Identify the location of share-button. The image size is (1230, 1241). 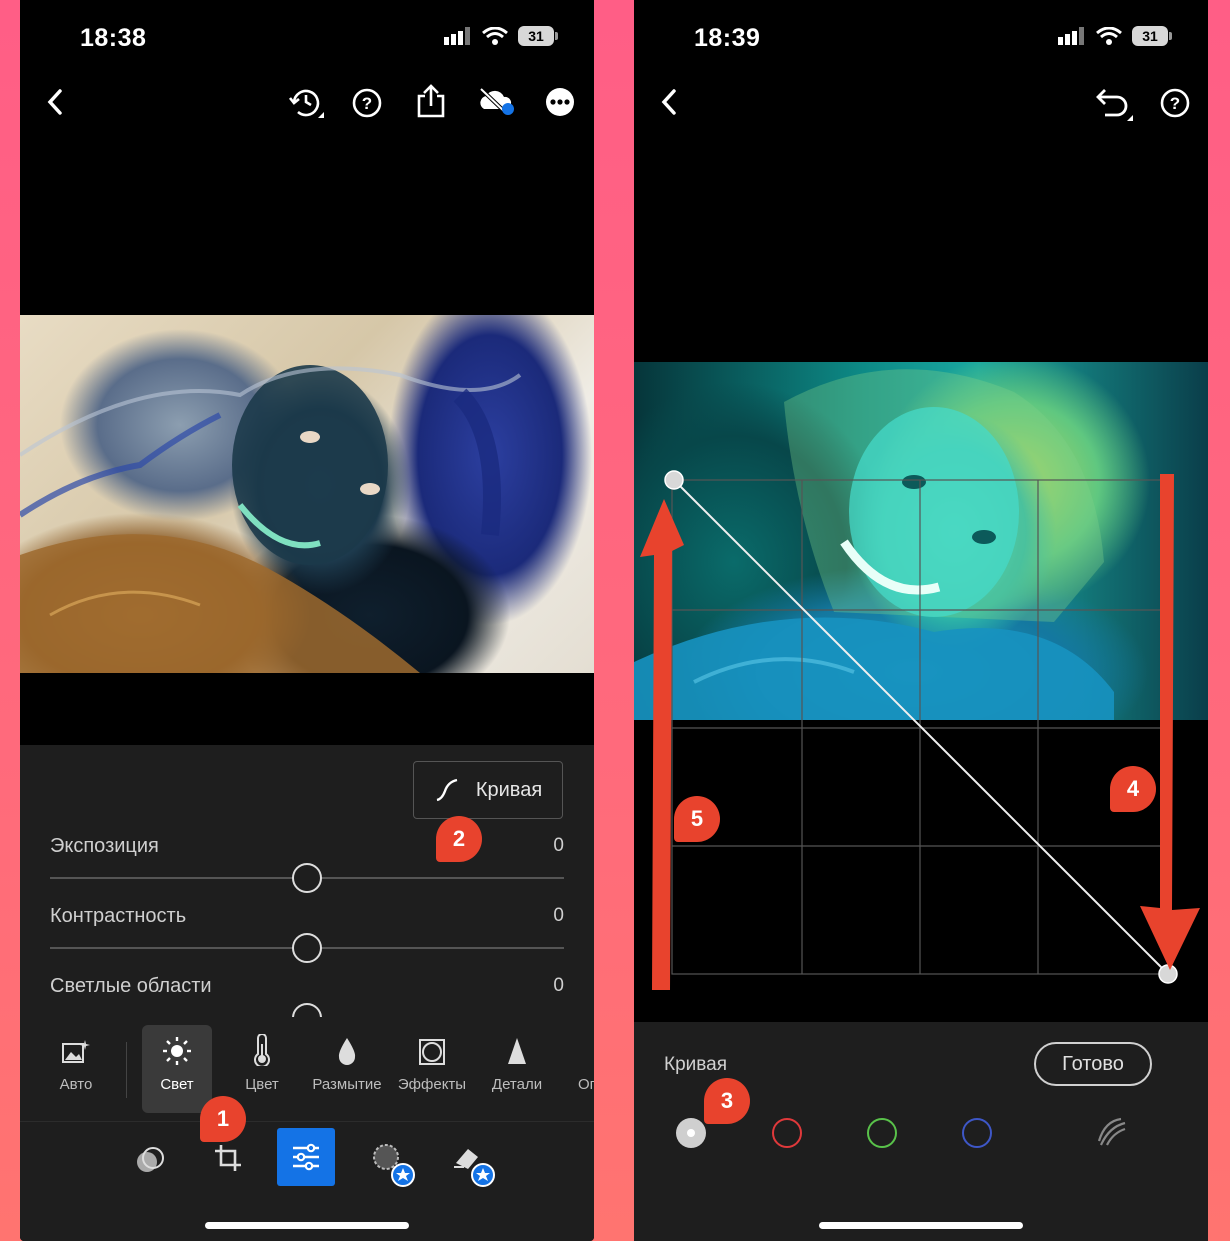
(431, 101).